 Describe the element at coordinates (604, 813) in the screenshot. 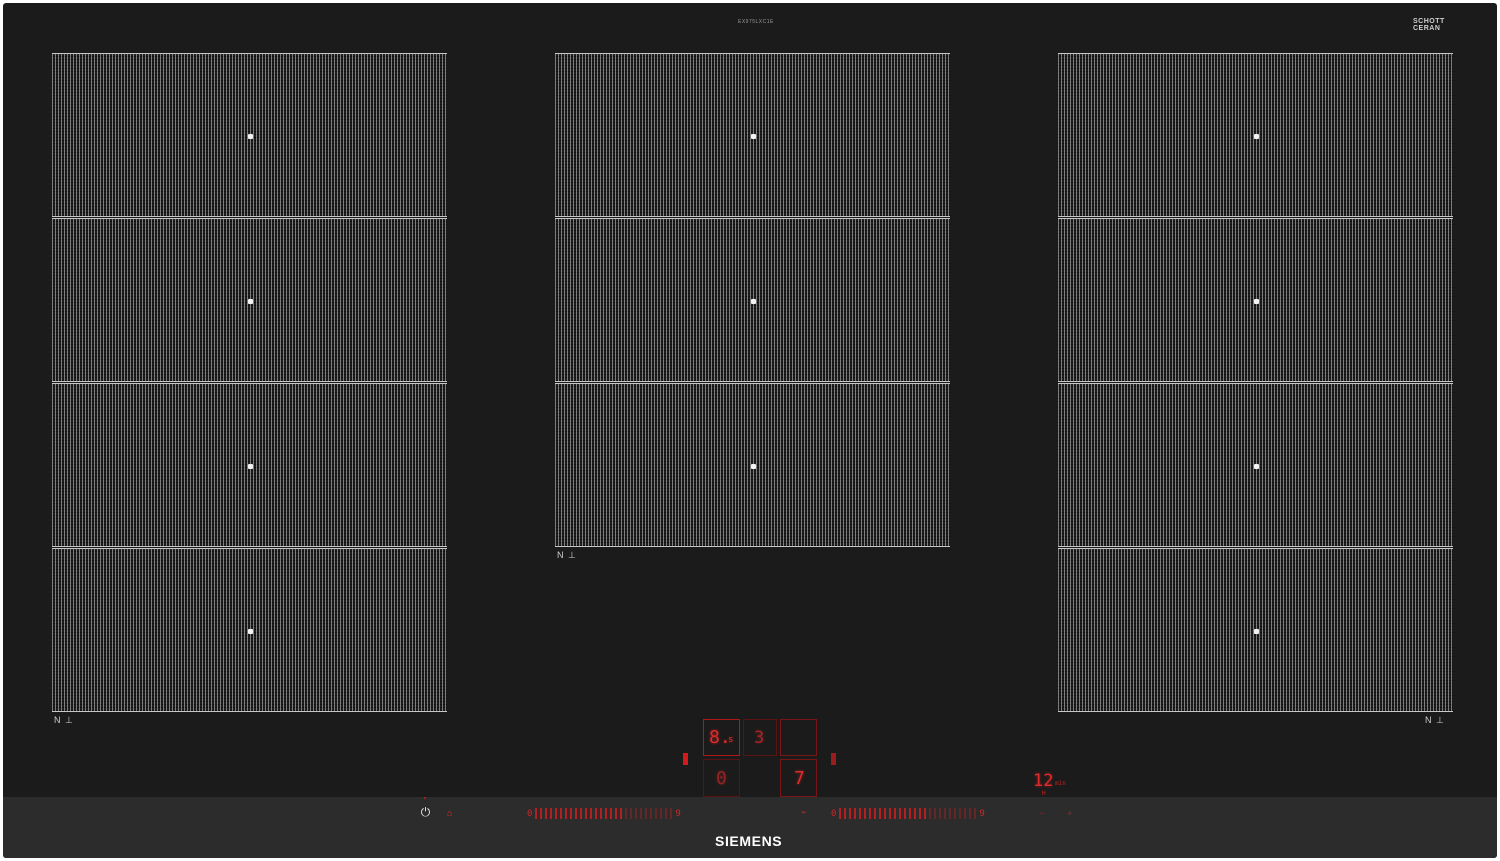

I see `power-slider-left: 0 9` at that location.